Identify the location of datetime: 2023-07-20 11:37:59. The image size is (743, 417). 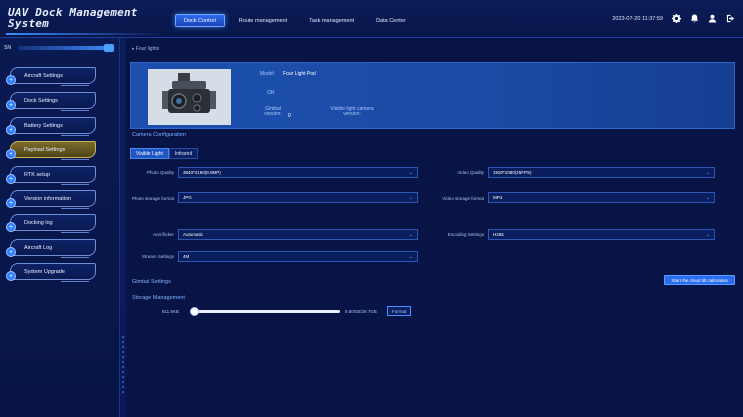
(637, 18).